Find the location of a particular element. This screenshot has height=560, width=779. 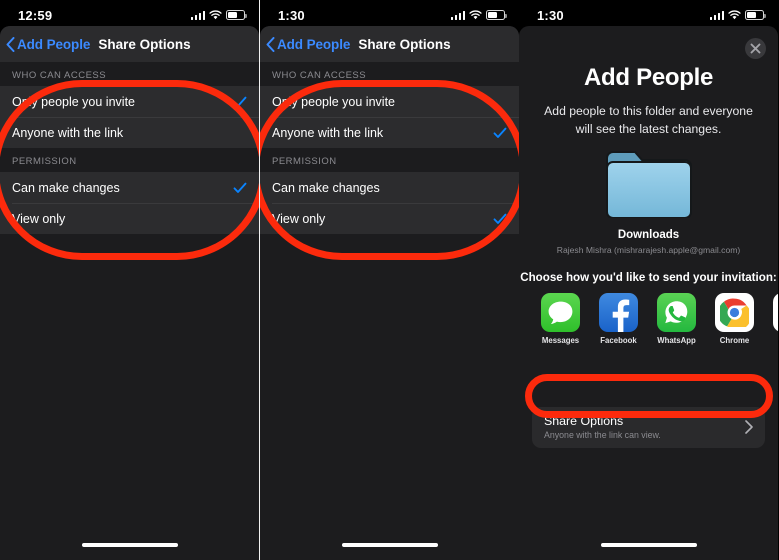

close-icon is located at coordinates (755, 48).